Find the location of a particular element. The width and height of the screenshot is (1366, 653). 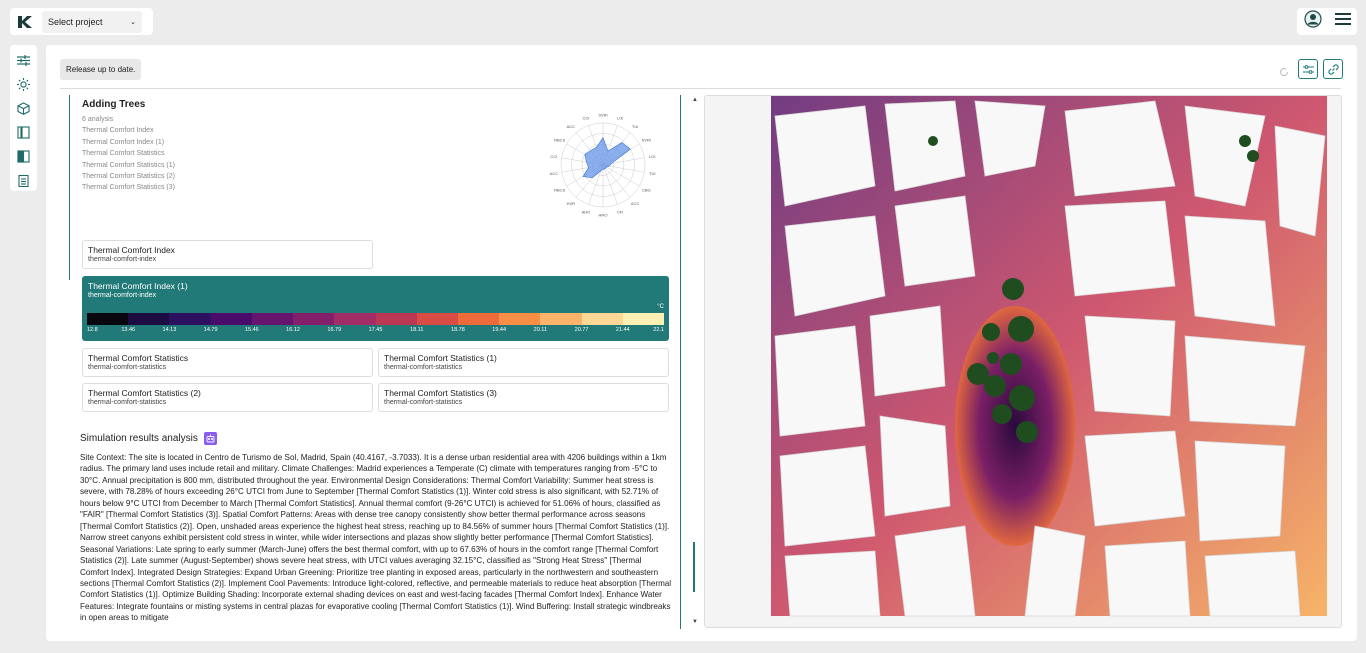

colorbar-tick-label: 20.11 is located at coordinates (540, 330).